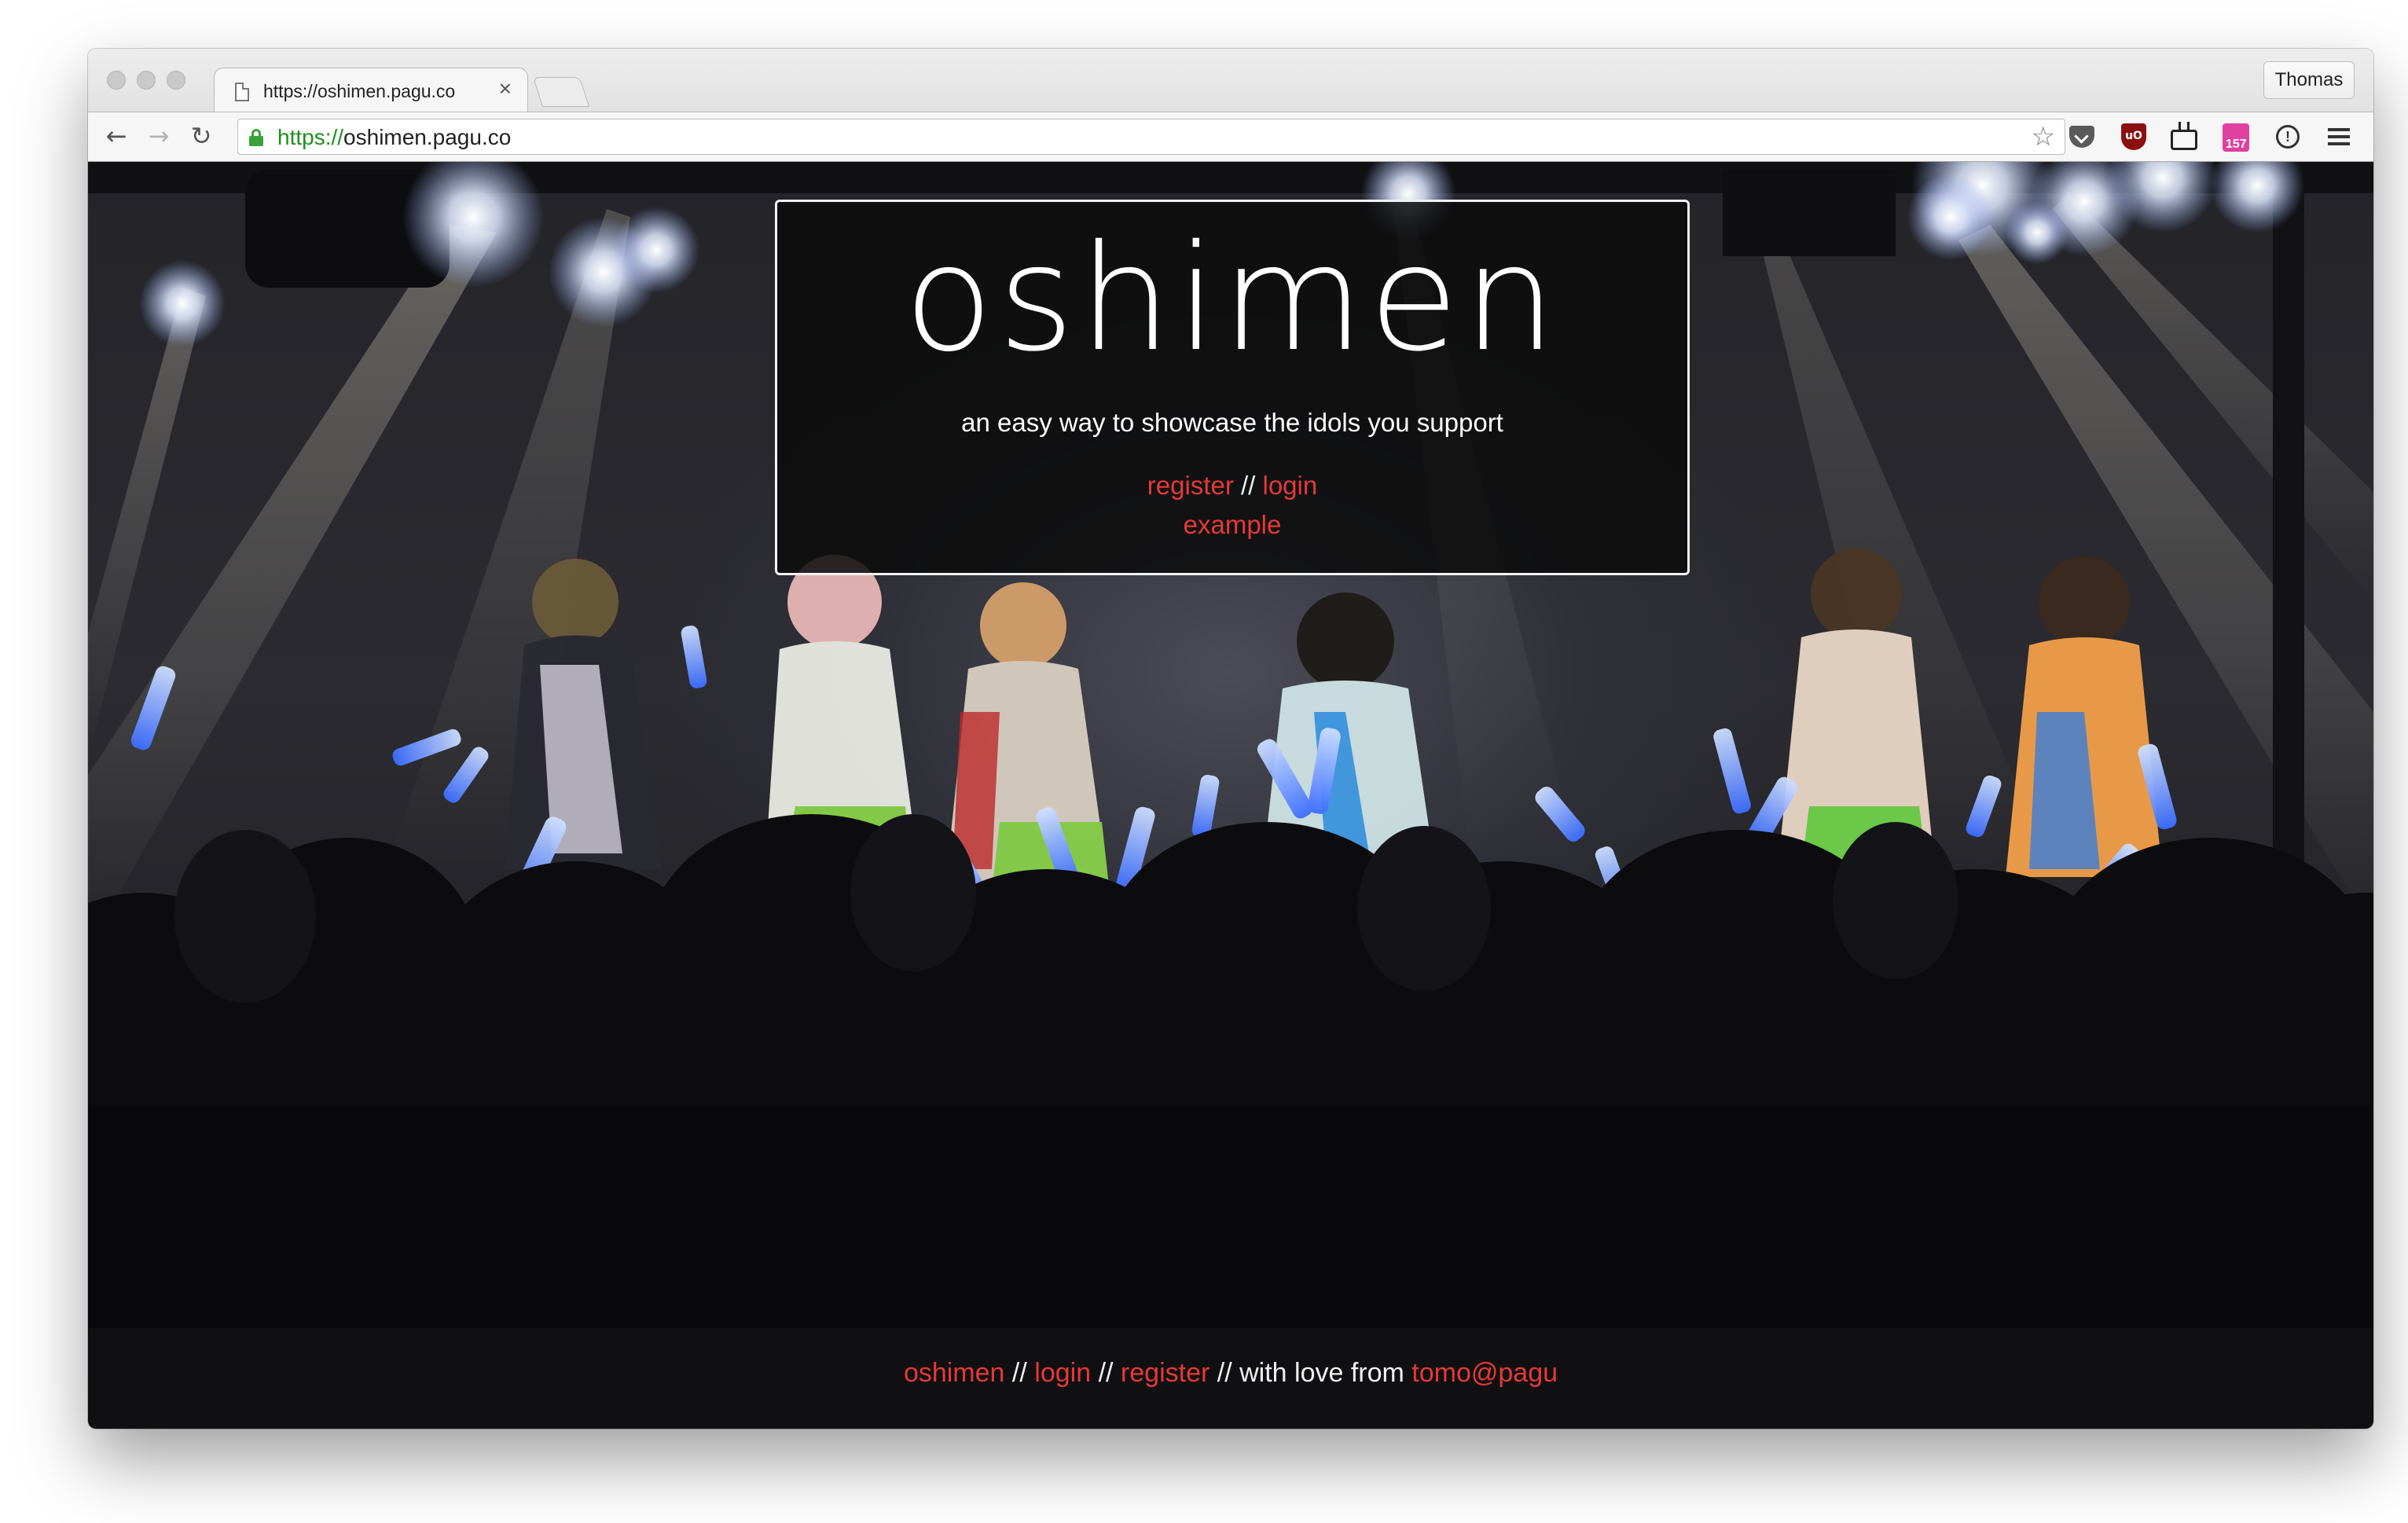  Describe the element at coordinates (2288, 137) in the screenshot. I see `info-icon: !` at that location.